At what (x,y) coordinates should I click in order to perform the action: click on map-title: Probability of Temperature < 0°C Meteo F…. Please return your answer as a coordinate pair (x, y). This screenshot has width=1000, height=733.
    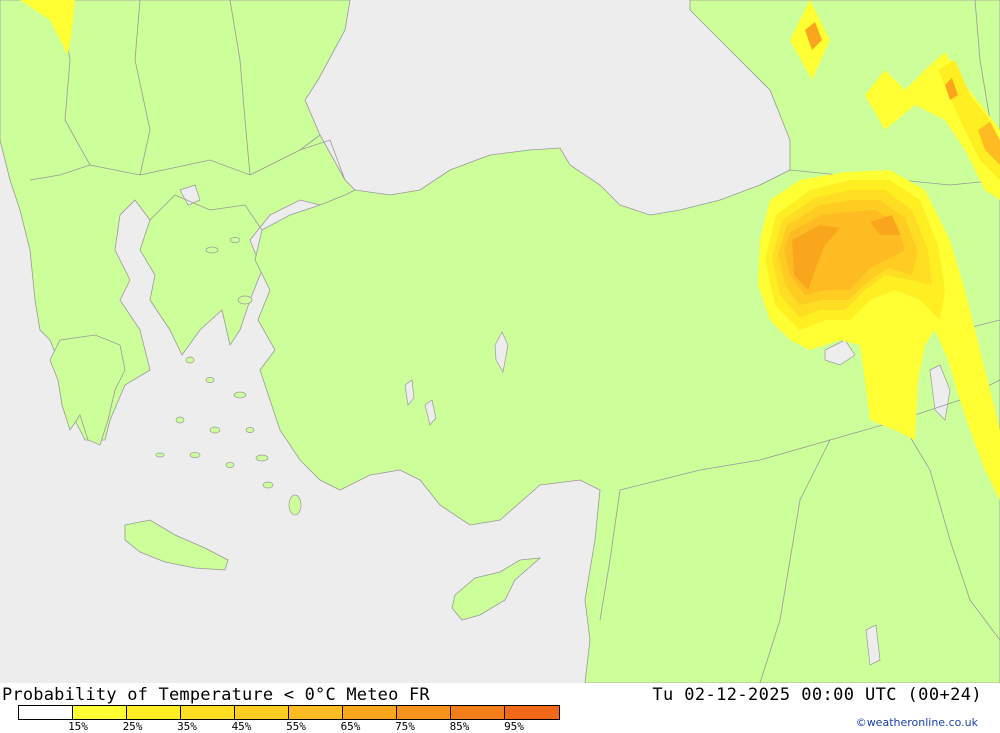
    Looking at the image, I should click on (216, 695).